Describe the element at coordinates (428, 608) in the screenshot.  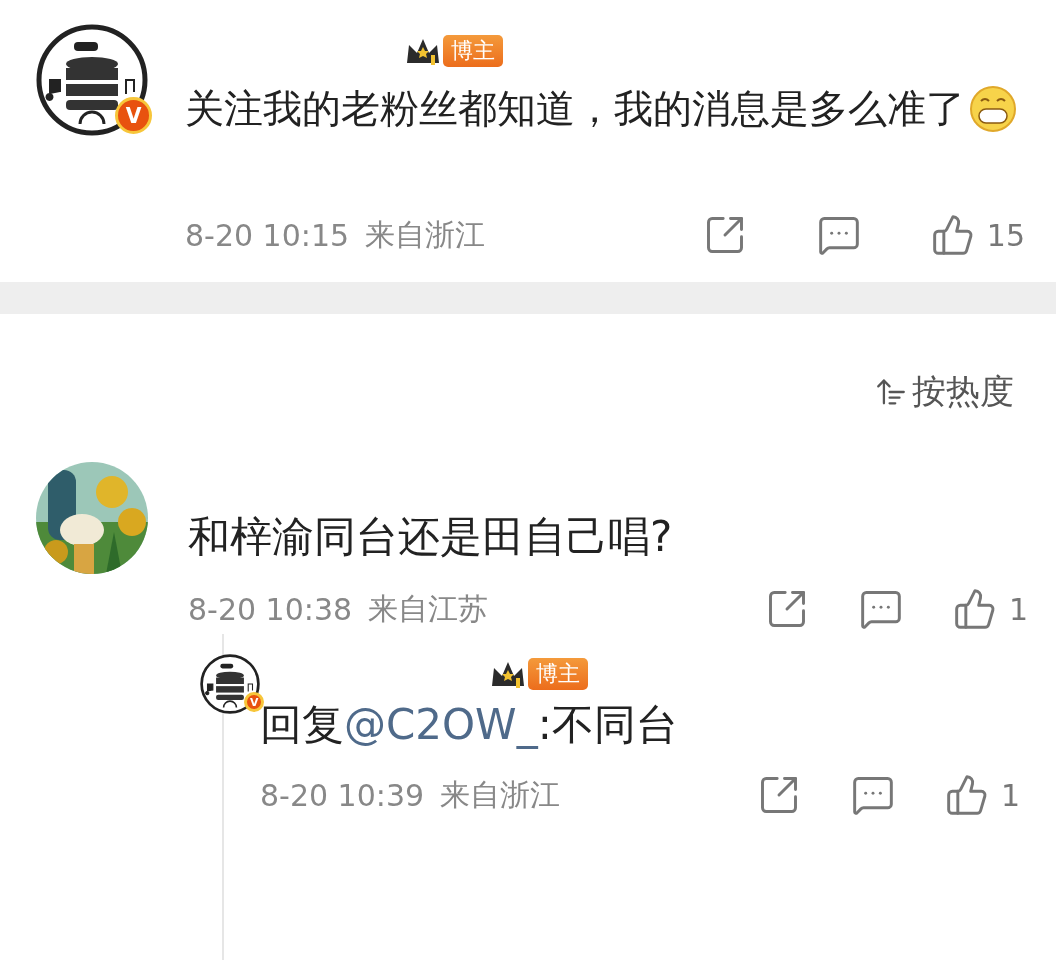
I see `comment-location: 来自江苏` at that location.